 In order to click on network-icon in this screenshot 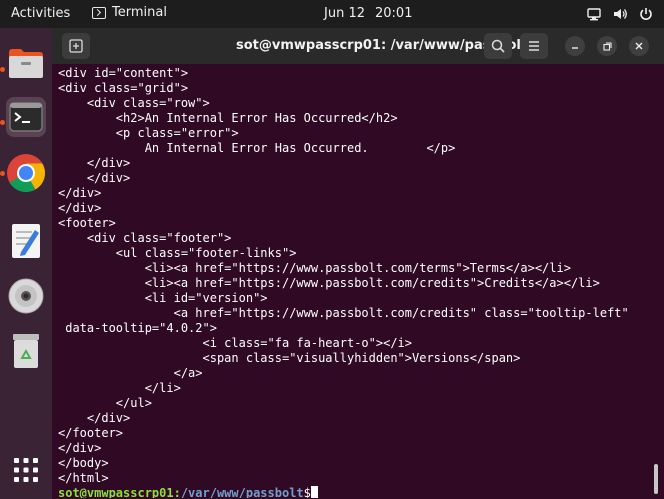, I will do `click(594, 14)`.